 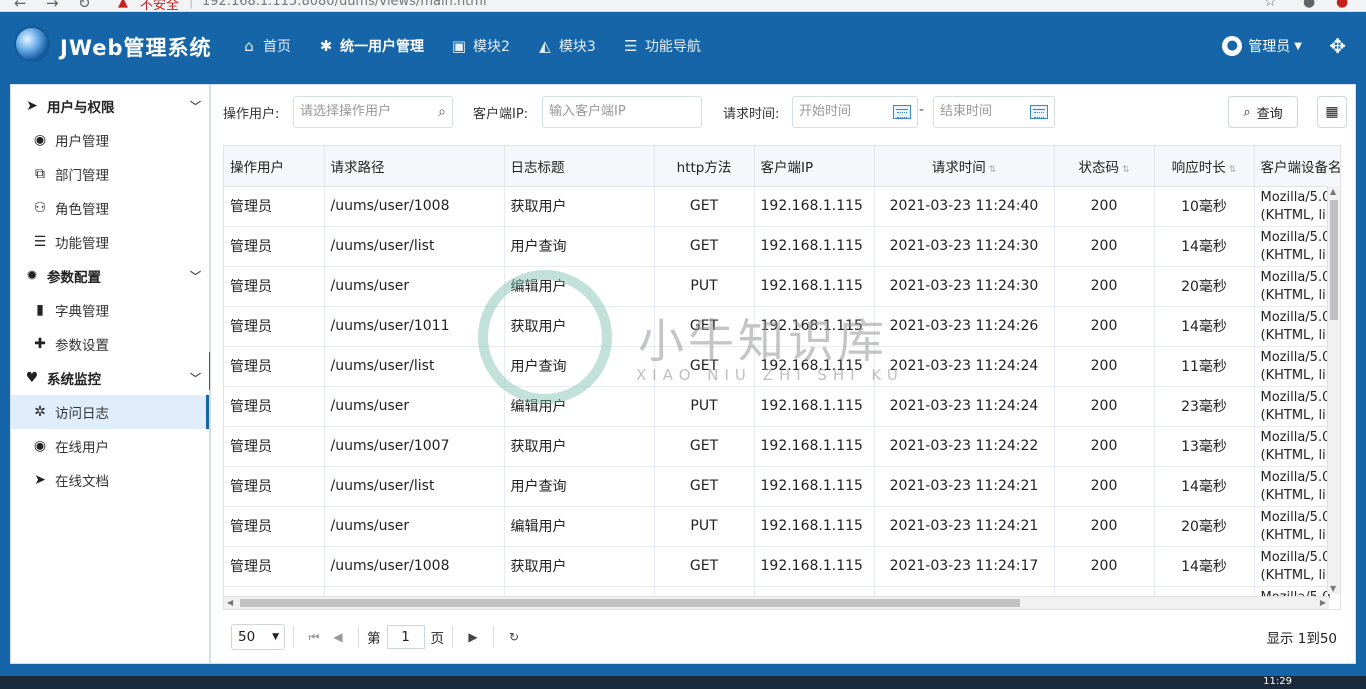 What do you see at coordinates (110, 276) in the screenshot?
I see `sidebar-group-params: ✹ 参数配置 ﹀` at bounding box center [110, 276].